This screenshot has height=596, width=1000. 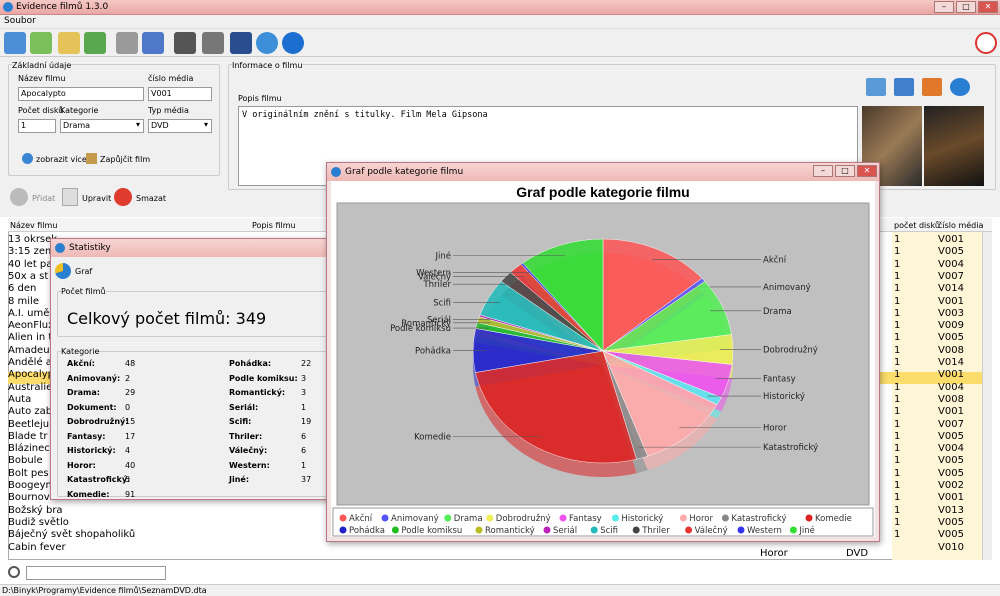 What do you see at coordinates (274, 225) in the screenshot?
I see `col-desc: Popis filmu` at bounding box center [274, 225].